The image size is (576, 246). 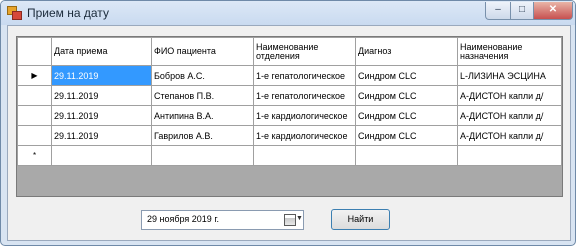 I want to click on current-row-indicator: ▶, so click(x=34, y=75).